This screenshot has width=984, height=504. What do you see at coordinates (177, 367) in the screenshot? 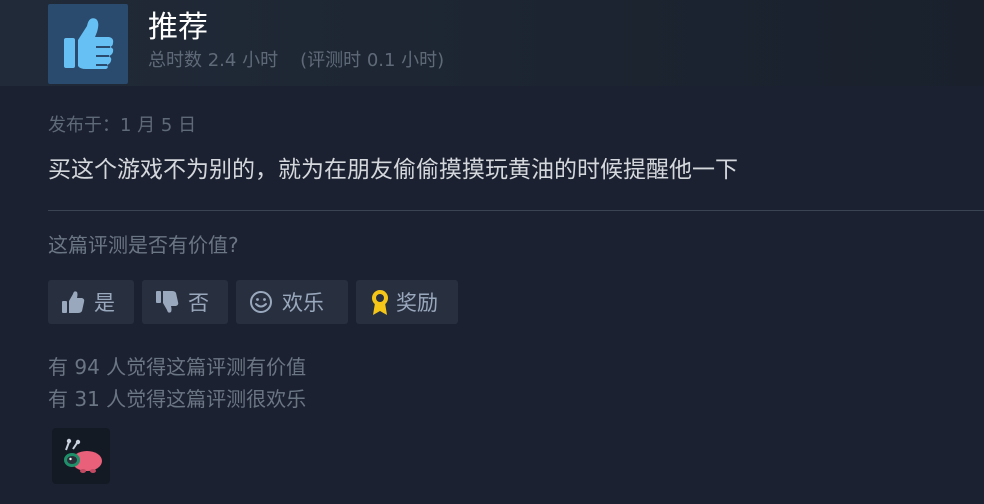
I see `helpful-count: 有 94 人觉得这篇评测有价值` at bounding box center [177, 367].